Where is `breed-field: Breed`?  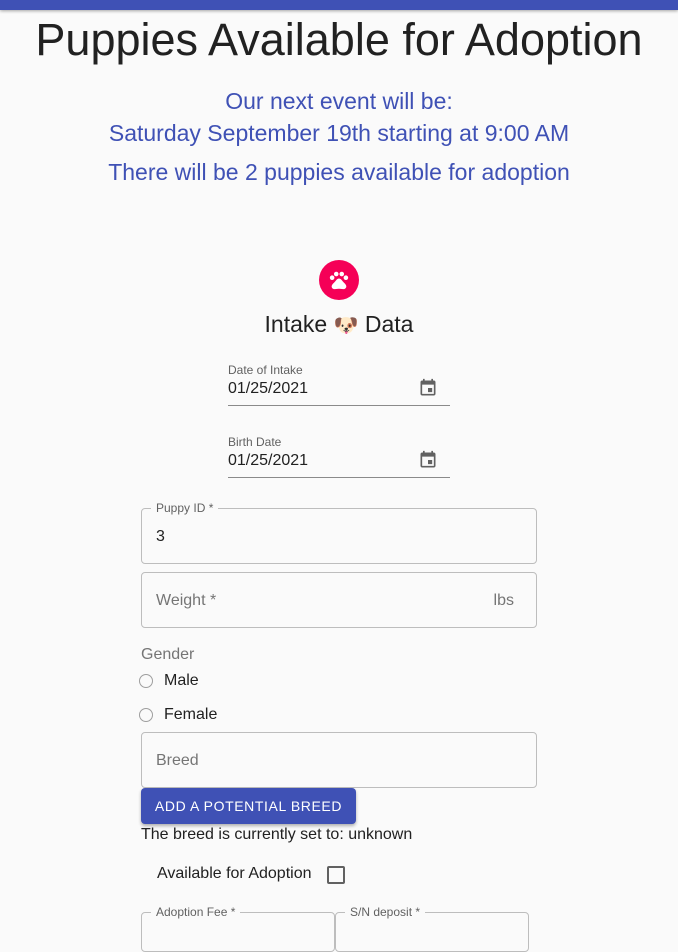
breed-field: Breed is located at coordinates (339, 760).